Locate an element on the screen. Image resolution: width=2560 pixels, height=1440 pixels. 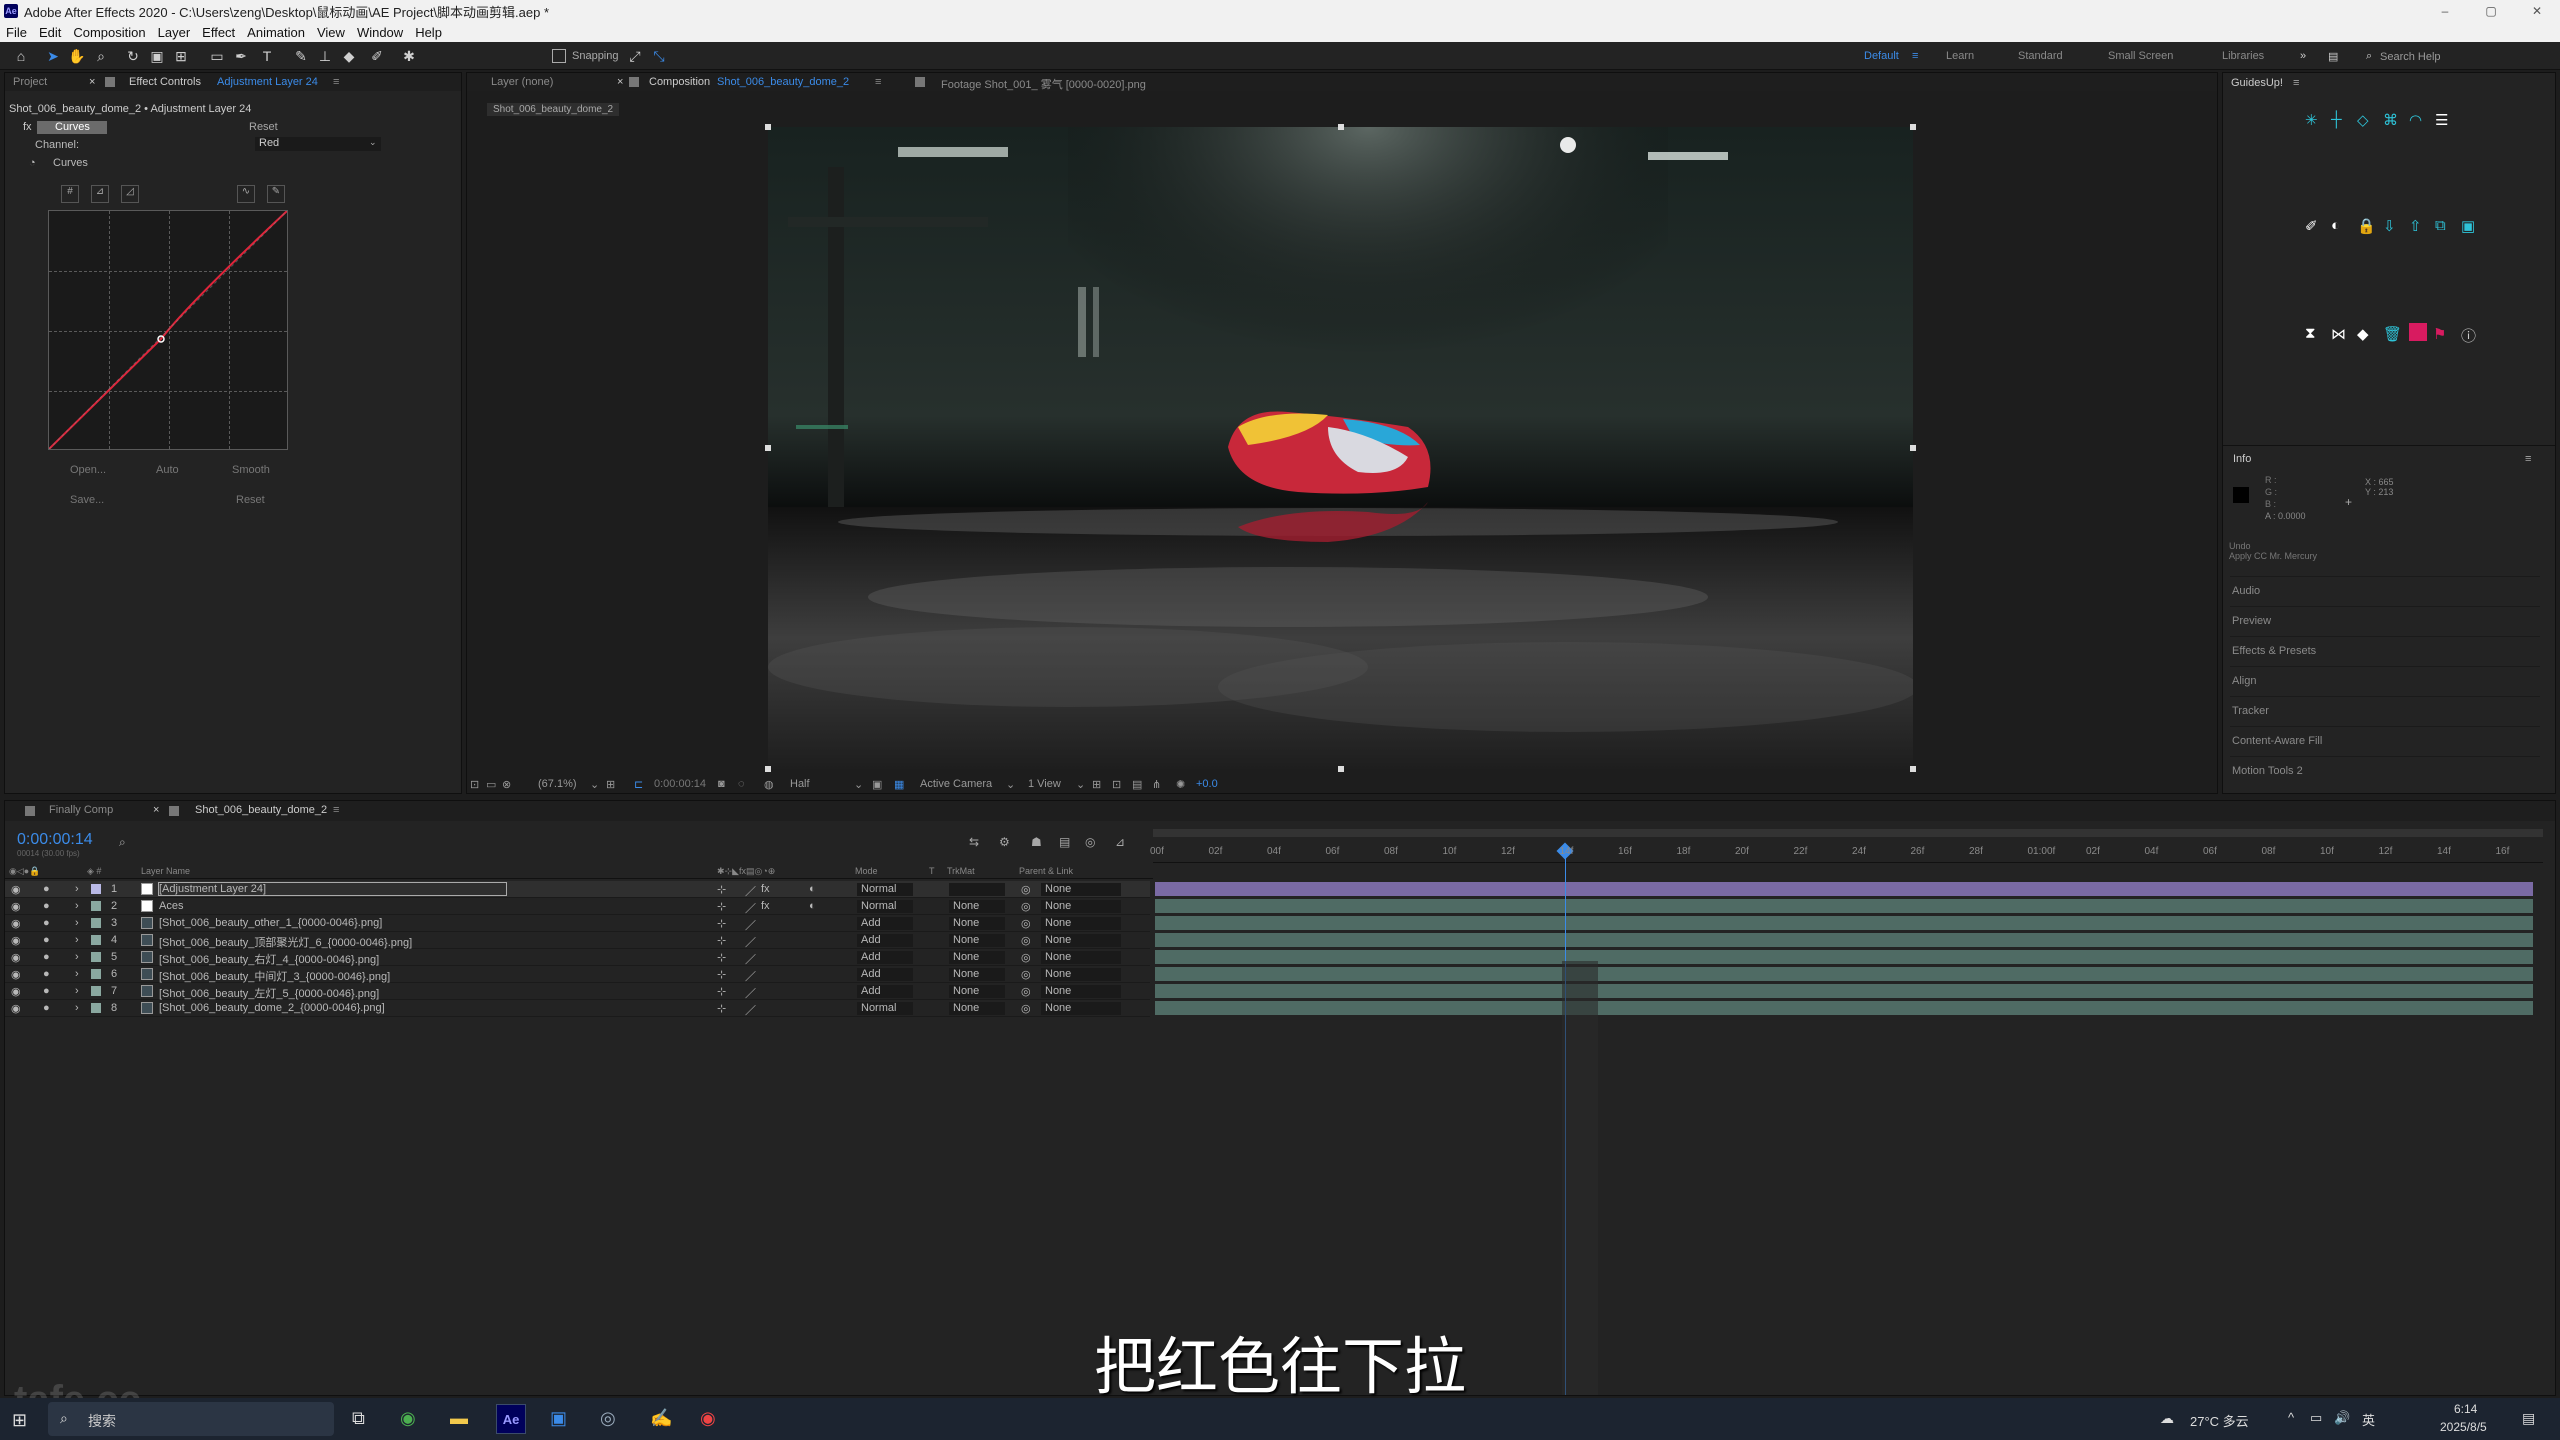
trkmat-dropdown is located at coordinates (977, 889).